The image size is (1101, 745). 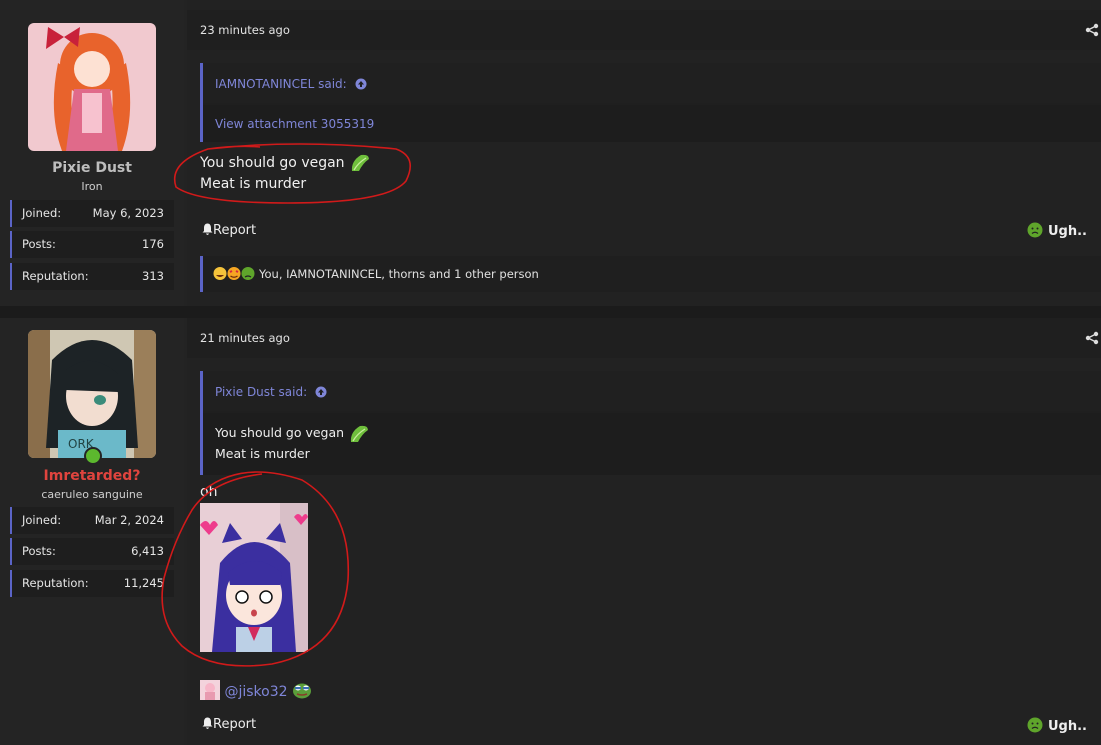 I want to click on body-line: You should go vegan, so click(x=272, y=163).